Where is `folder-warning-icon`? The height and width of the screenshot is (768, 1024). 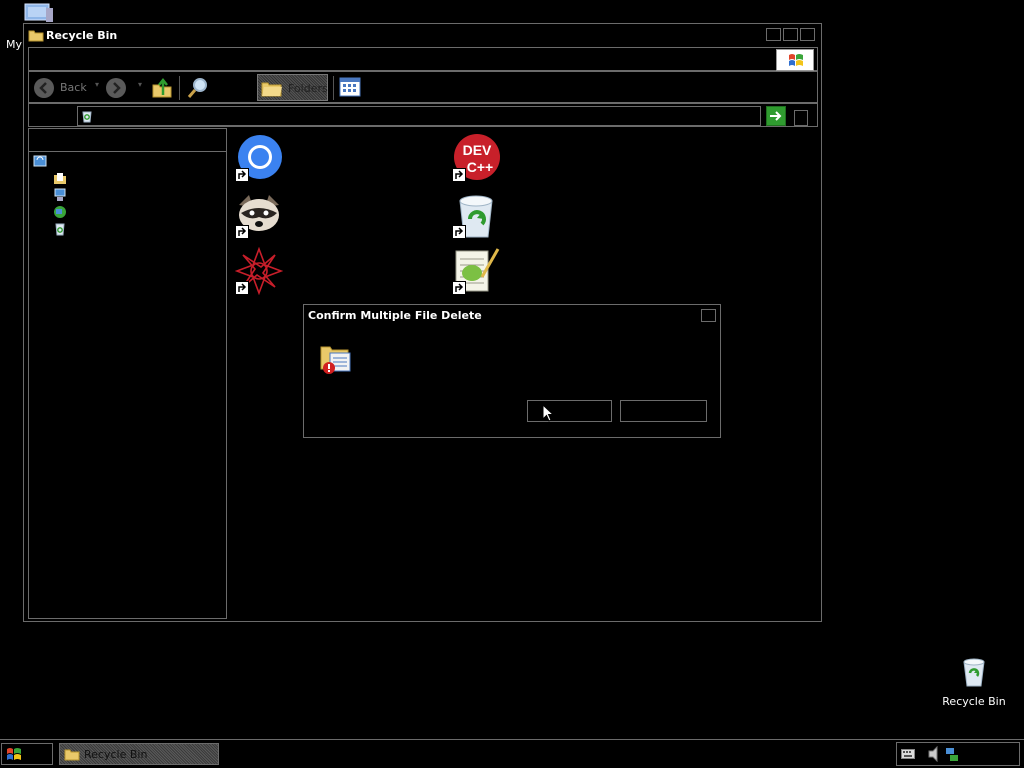
folder-warning-icon is located at coordinates (335, 360).